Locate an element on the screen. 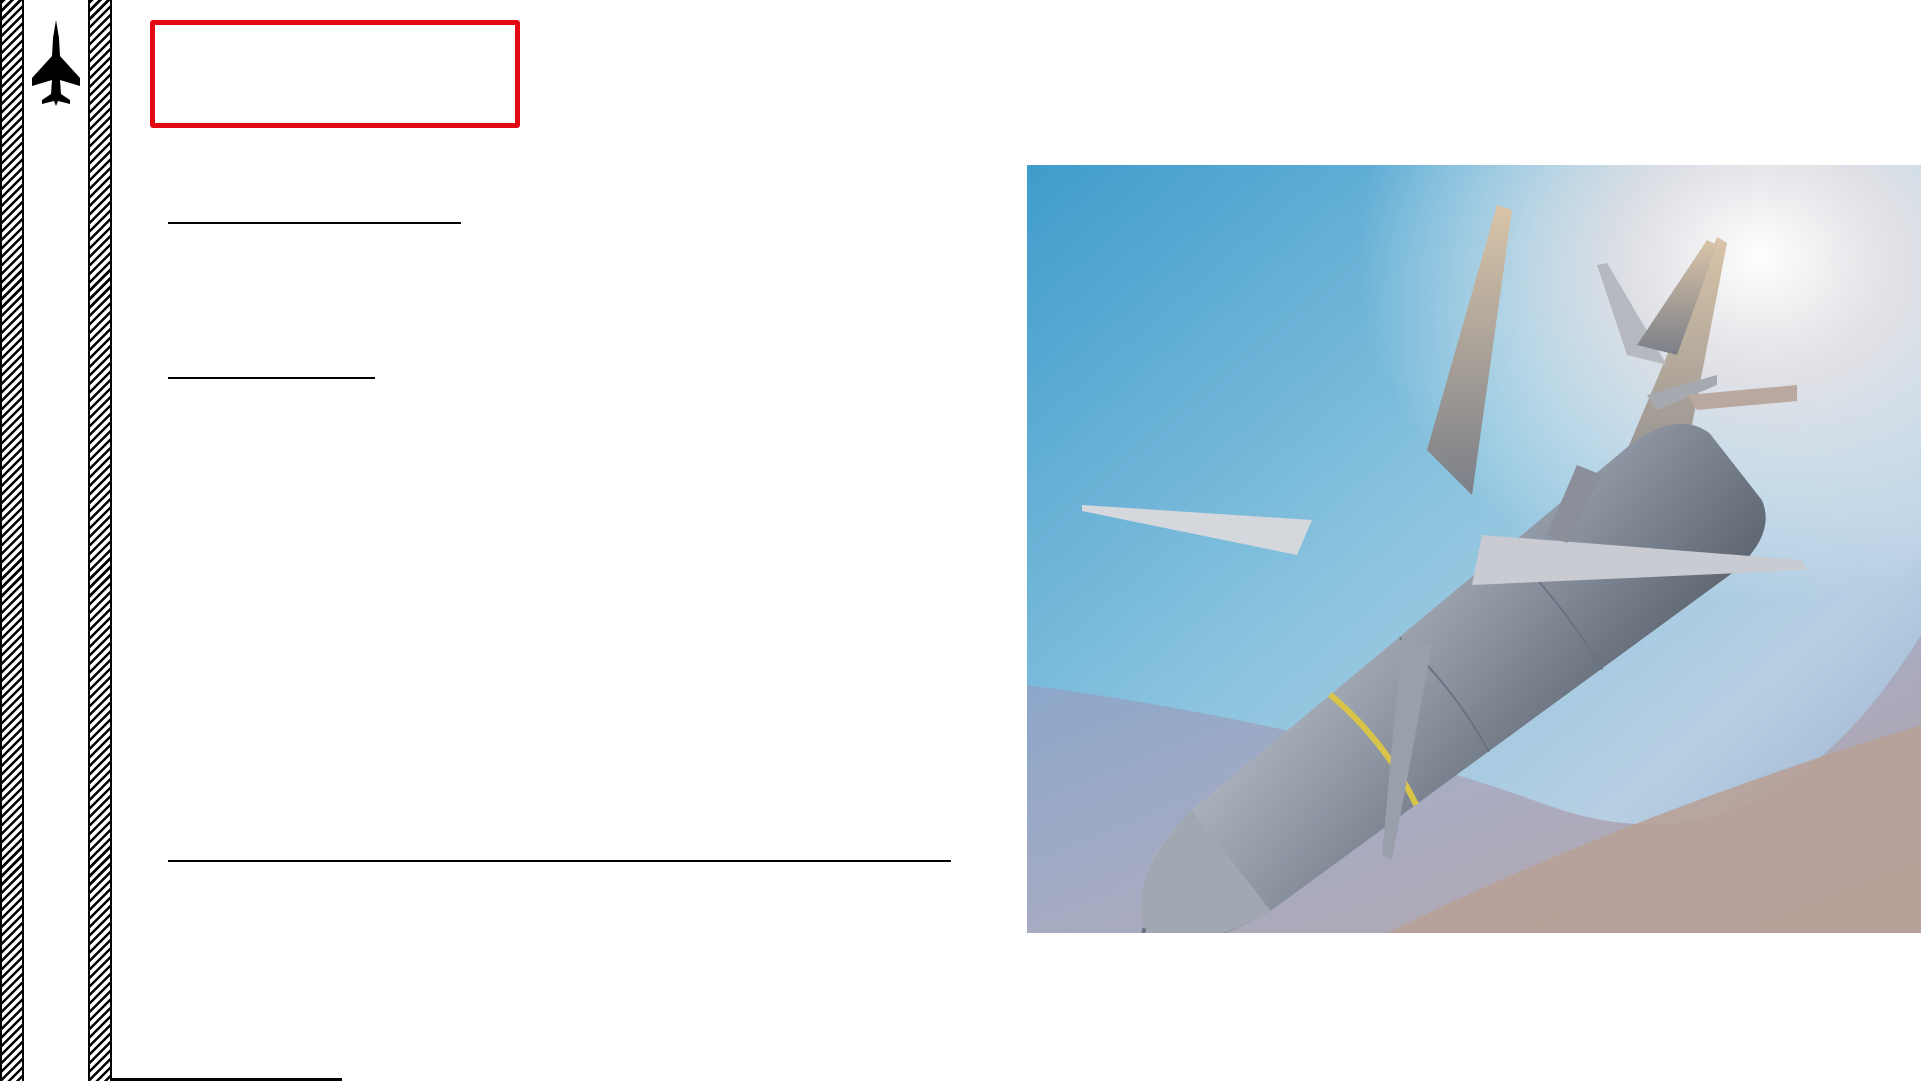  left-sidebar is located at coordinates (56, 540).